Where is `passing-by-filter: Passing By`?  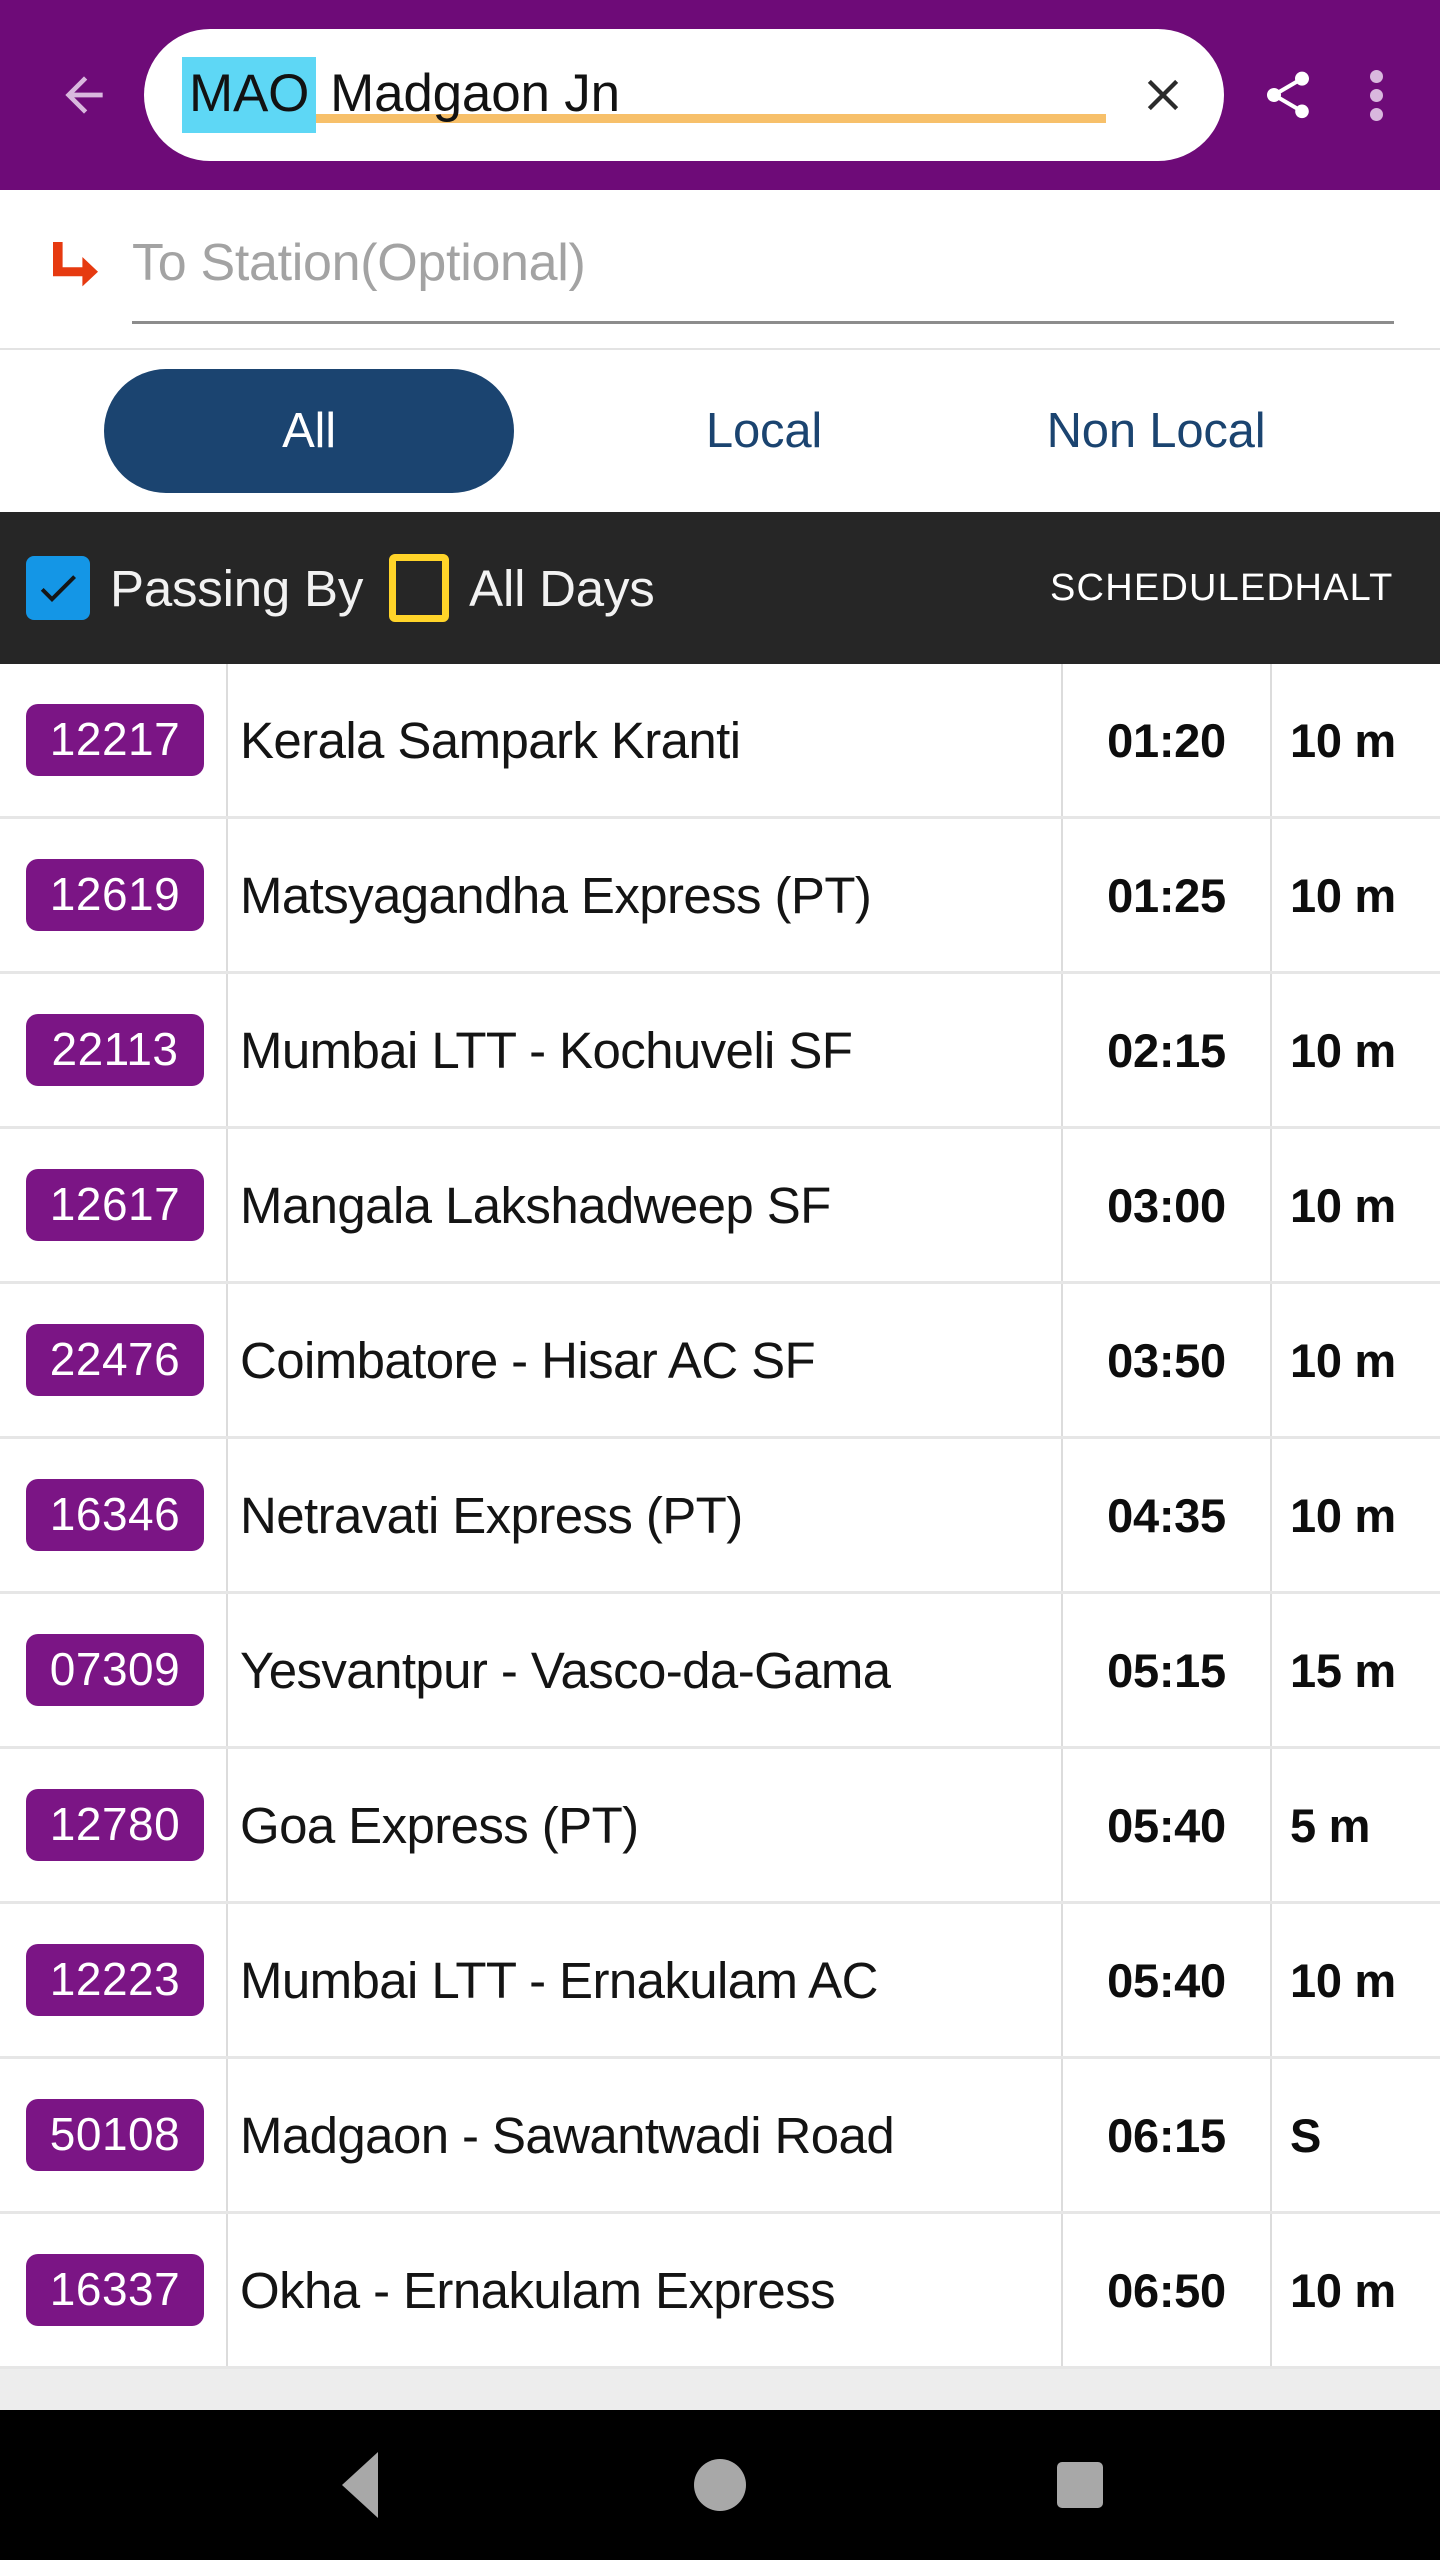
passing-by-filter: Passing By is located at coordinates (194, 588).